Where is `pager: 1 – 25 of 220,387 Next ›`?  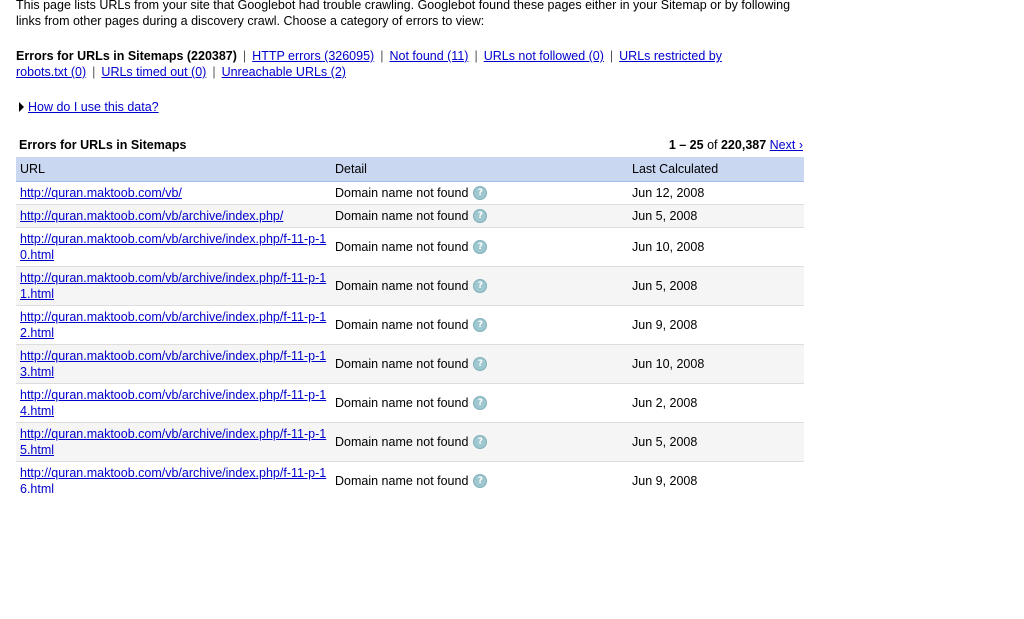 pager: 1 – 25 of 220,387 Next › is located at coordinates (736, 145).